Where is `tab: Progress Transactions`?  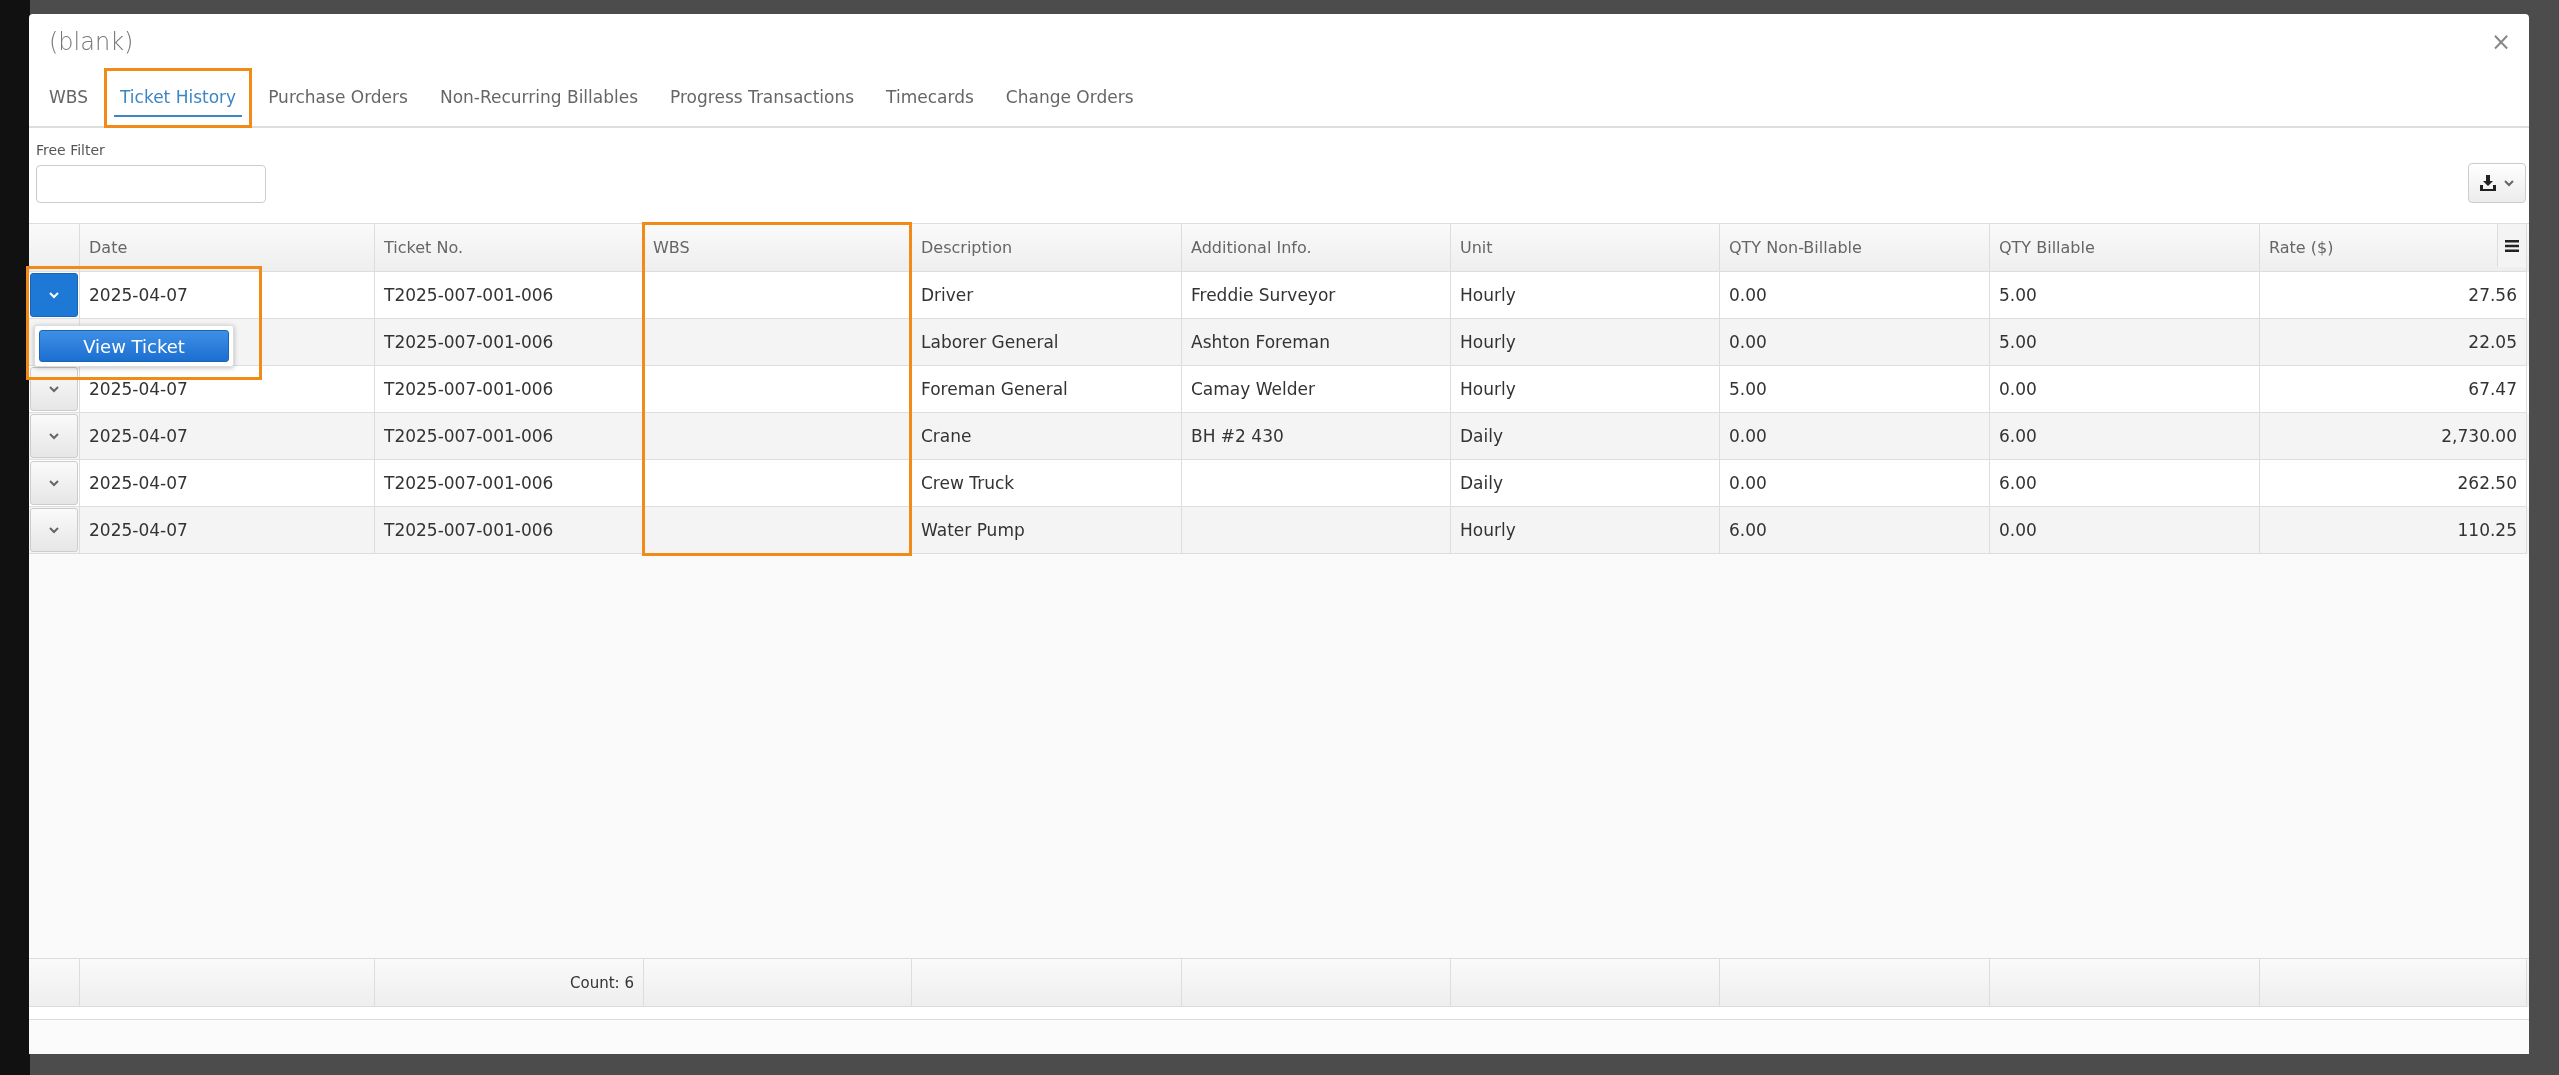
tab: Progress Transactions is located at coordinates (762, 98).